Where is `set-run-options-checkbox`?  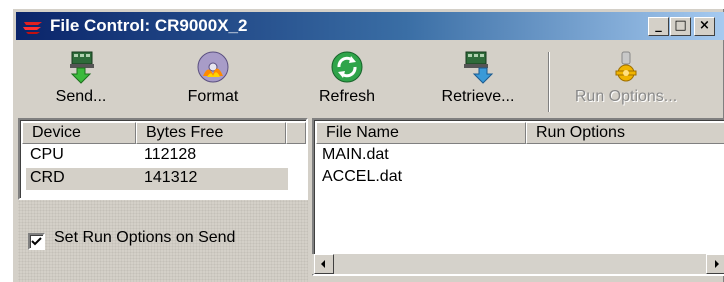 set-run-options-checkbox is located at coordinates (36, 241).